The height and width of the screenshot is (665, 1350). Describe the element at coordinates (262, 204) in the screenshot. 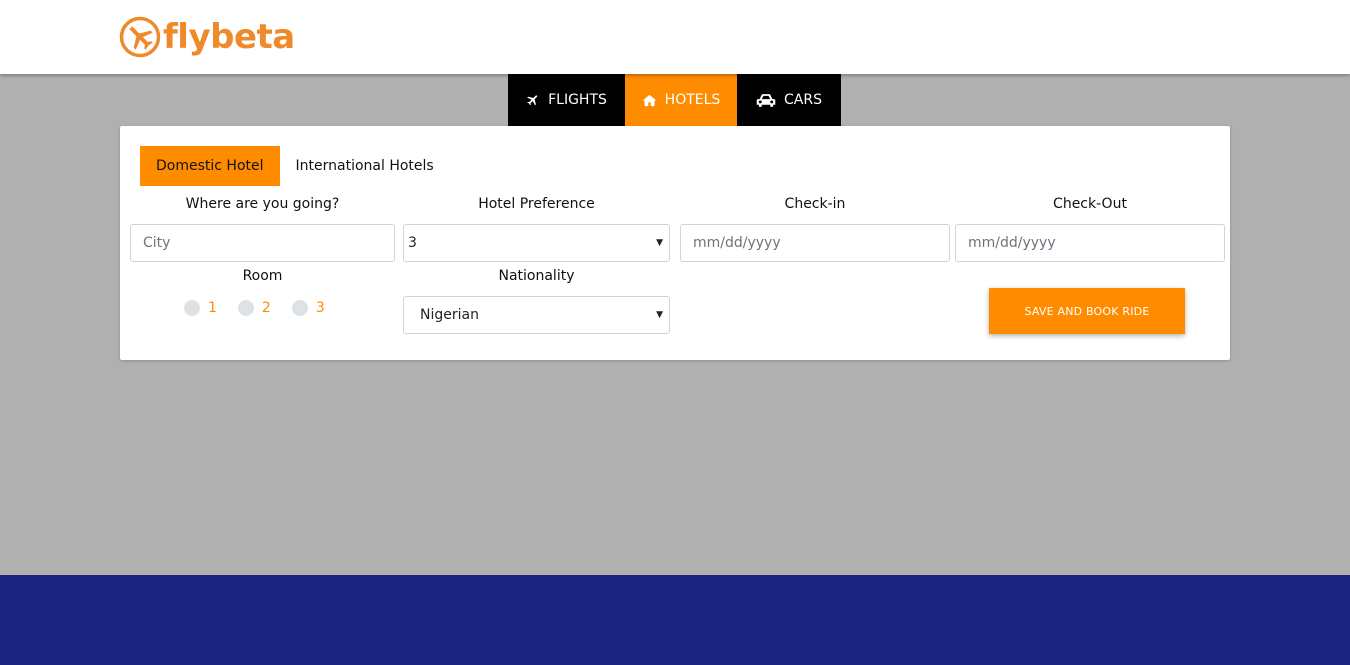

I see `destination-label: Where are you going?` at that location.